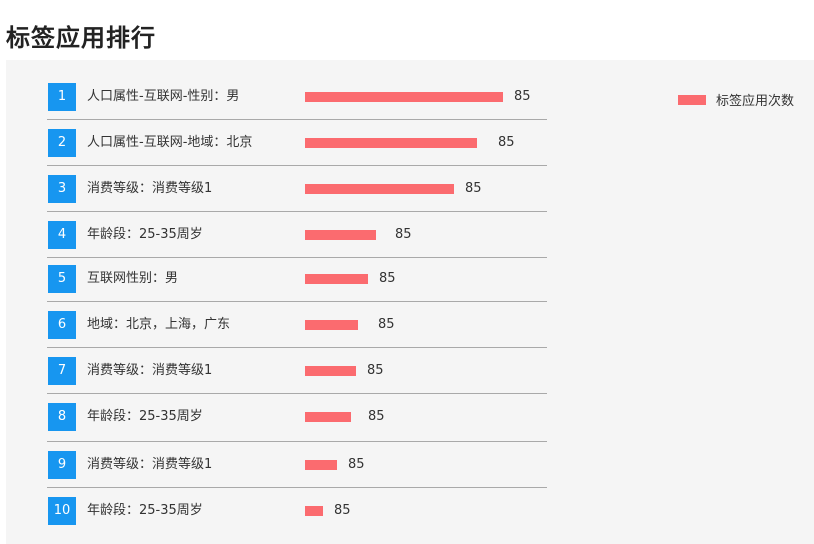 Image resolution: width=814 pixels, height=544 pixels. Describe the element at coordinates (62, 279) in the screenshot. I see `rank-badge: 5` at that location.